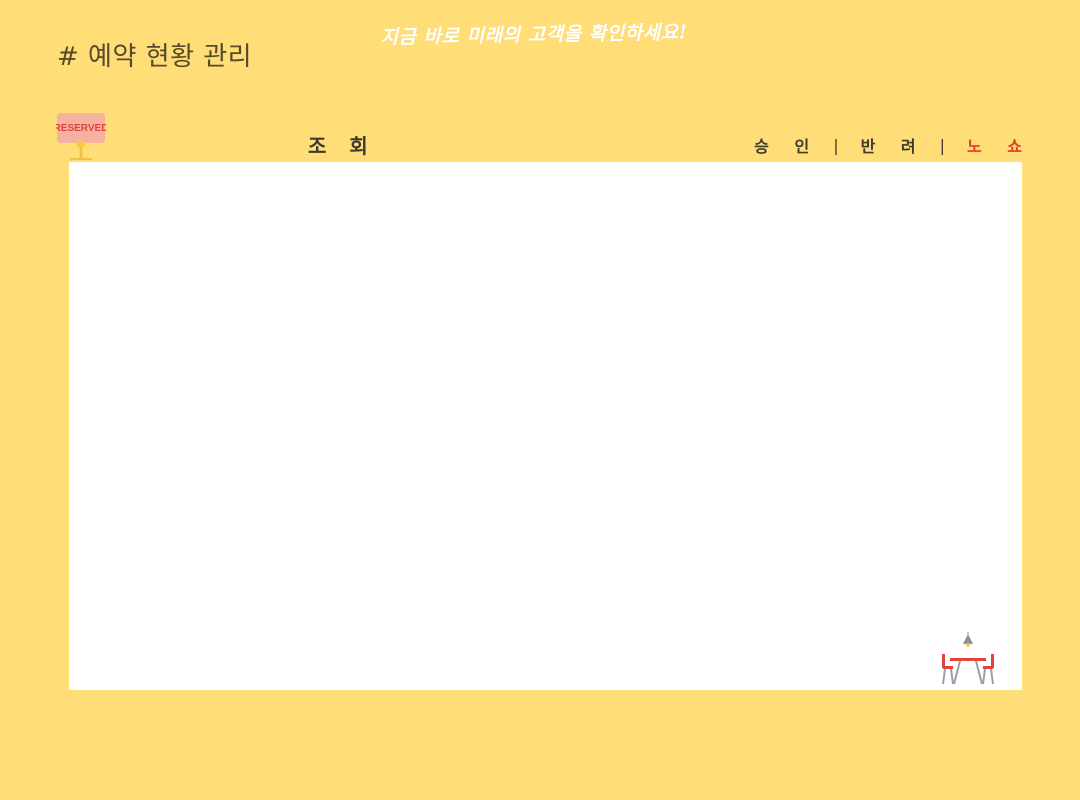 Image resolution: width=1080 pixels, height=800 pixels. Describe the element at coordinates (155, 57) in the screenshot. I see `page-title: # 예약 현황 관리` at that location.